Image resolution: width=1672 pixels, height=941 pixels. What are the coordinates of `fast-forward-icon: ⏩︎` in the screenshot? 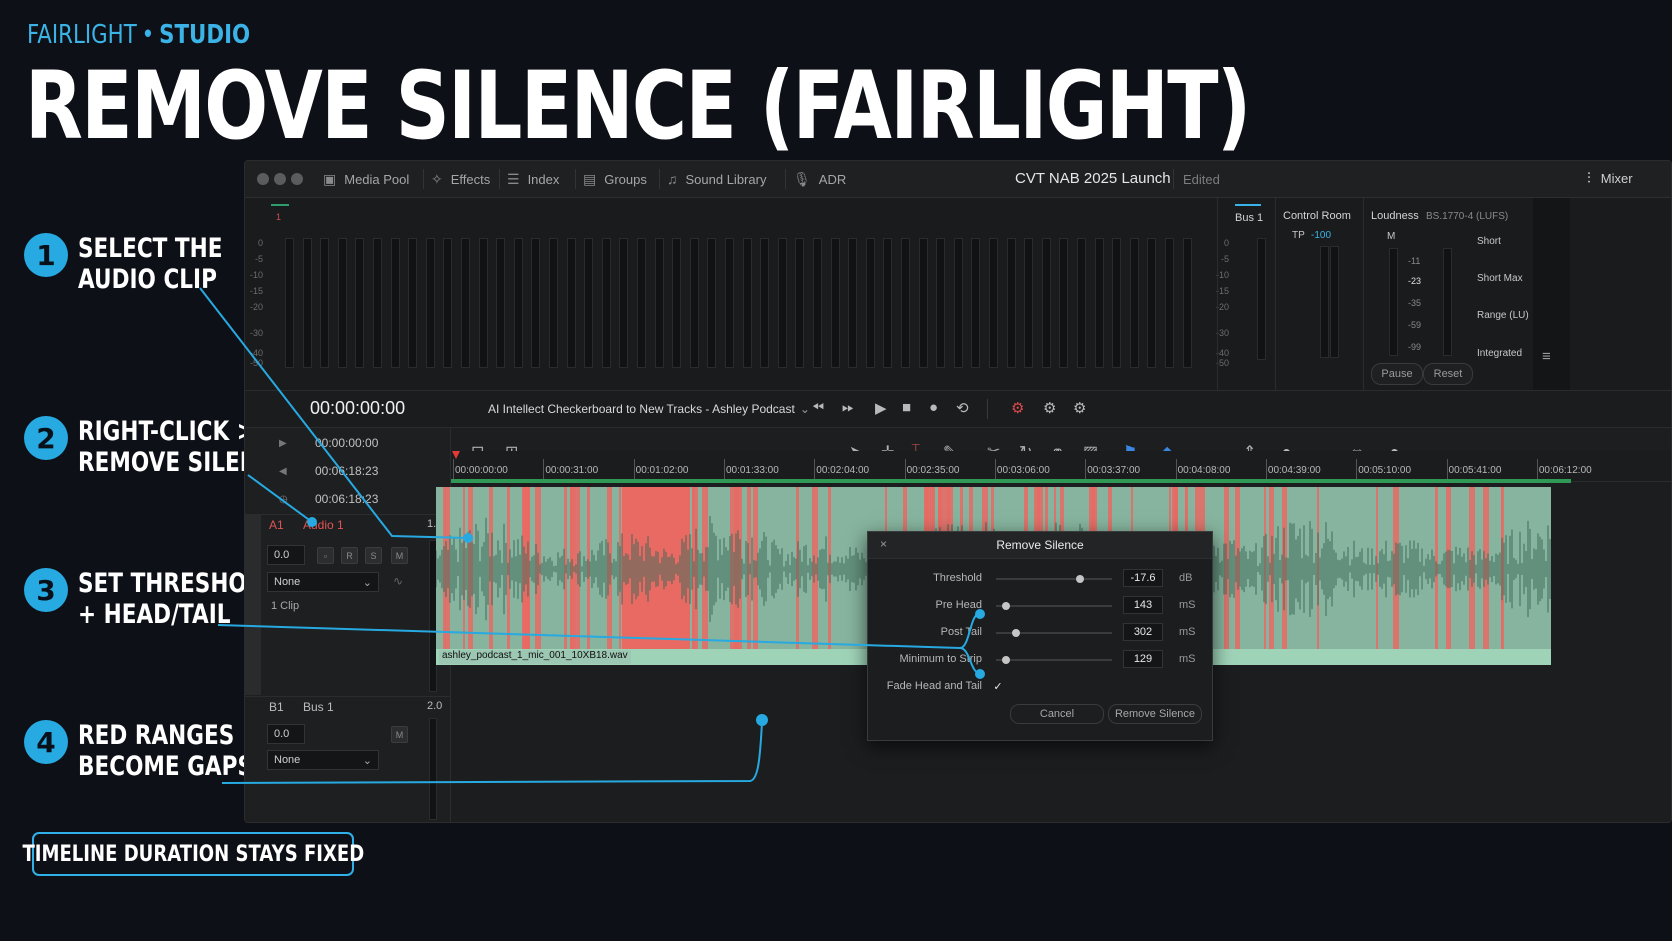 It's located at (848, 407).